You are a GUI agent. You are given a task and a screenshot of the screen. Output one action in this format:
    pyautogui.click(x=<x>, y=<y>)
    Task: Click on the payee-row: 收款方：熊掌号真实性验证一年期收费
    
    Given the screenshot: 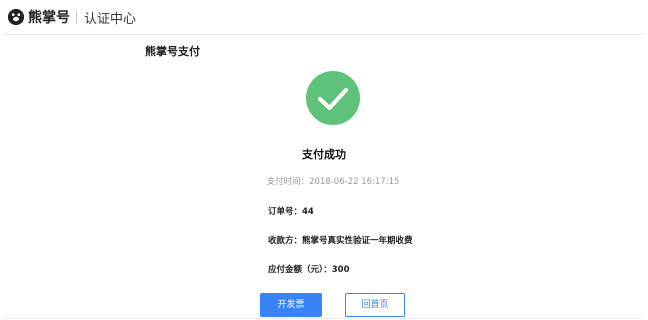 What is the action you would take?
    pyautogui.click(x=340, y=240)
    